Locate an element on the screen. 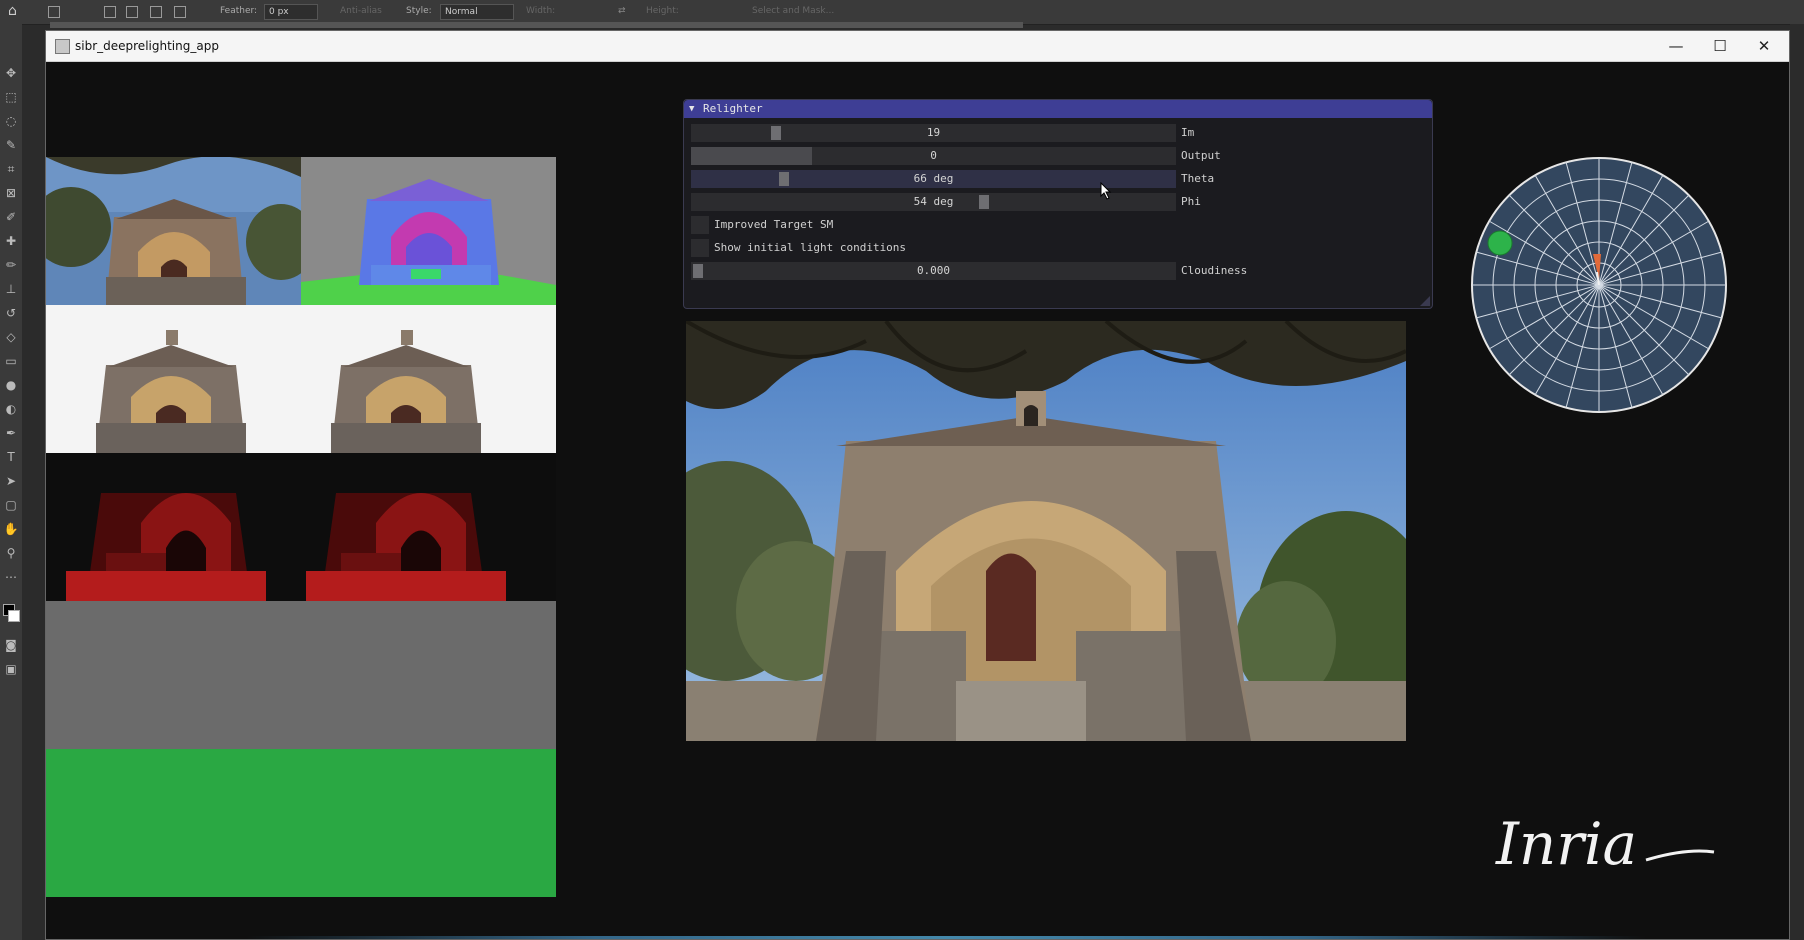  collapse-arrow-icon: ▼ is located at coordinates (691, 109).